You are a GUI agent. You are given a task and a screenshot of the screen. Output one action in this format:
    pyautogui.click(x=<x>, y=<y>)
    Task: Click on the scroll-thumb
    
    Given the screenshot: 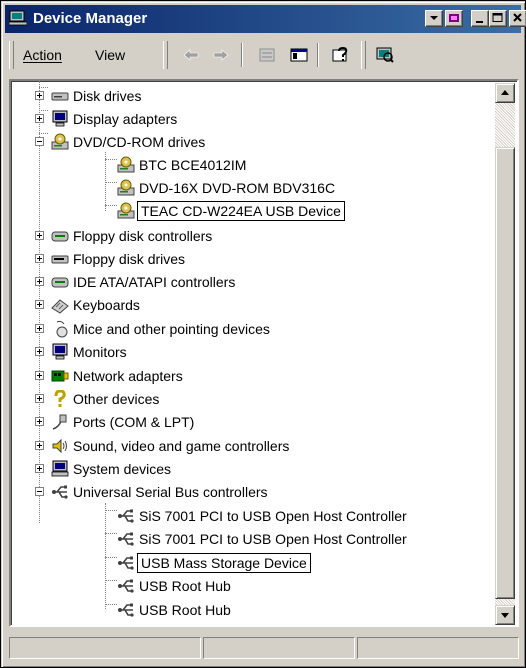 What is the action you would take?
    pyautogui.click(x=505, y=373)
    